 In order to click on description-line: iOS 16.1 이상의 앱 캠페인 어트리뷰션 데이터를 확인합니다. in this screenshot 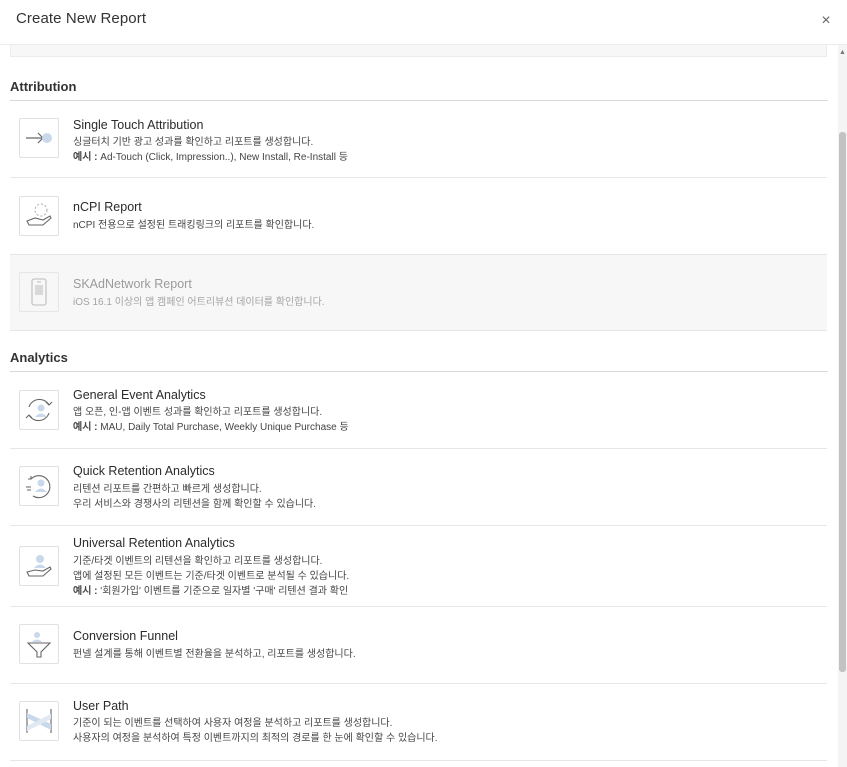, I will do `click(199, 302)`.